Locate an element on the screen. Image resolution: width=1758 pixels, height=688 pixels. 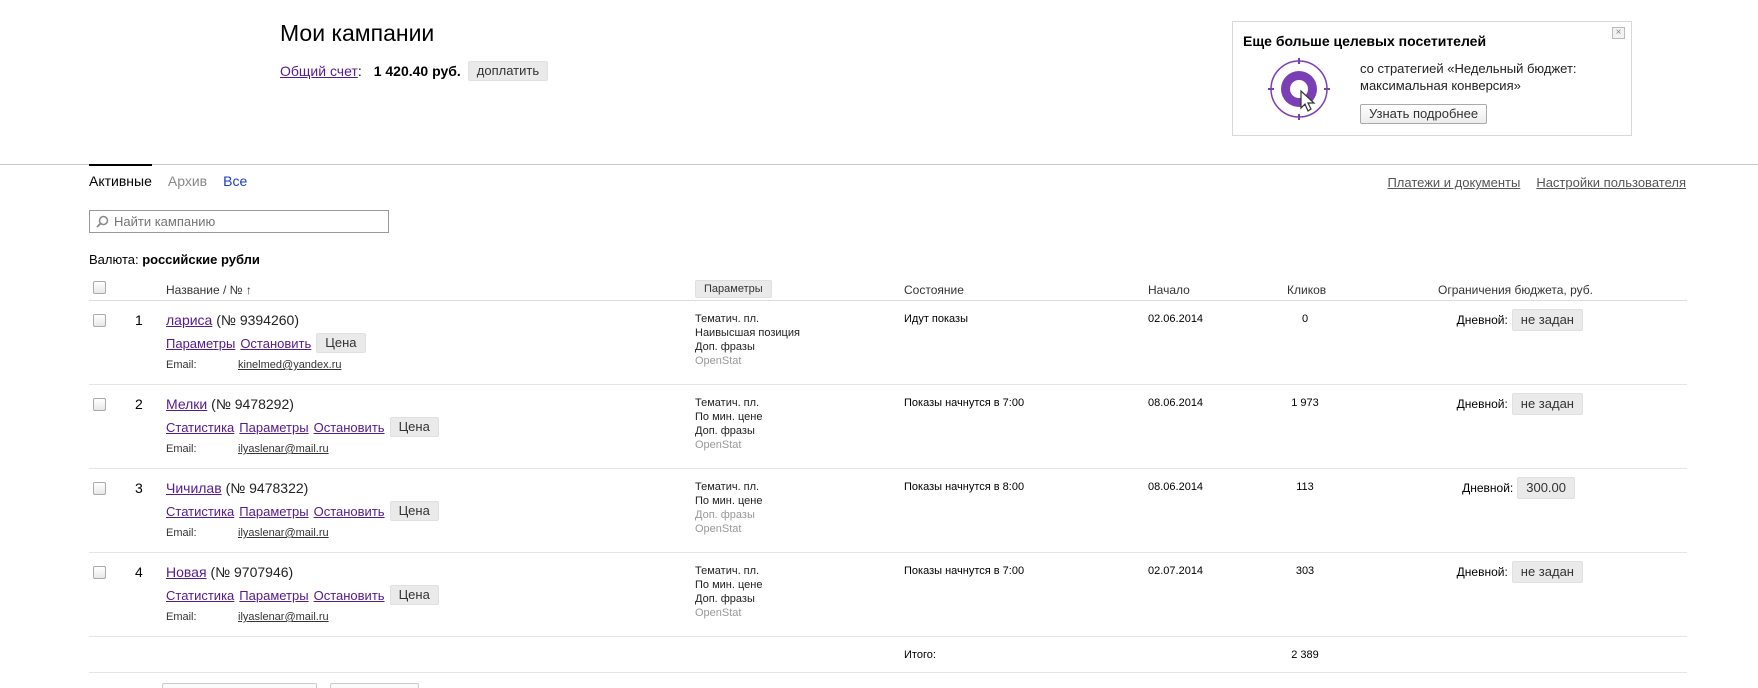
tab-all: Все is located at coordinates (235, 179).